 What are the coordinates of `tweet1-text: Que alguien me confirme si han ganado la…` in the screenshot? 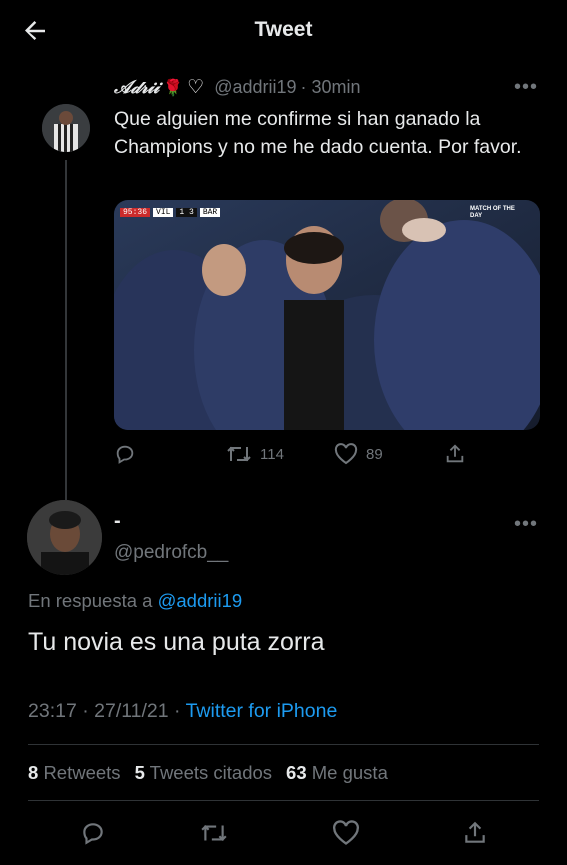 It's located at (318, 133).